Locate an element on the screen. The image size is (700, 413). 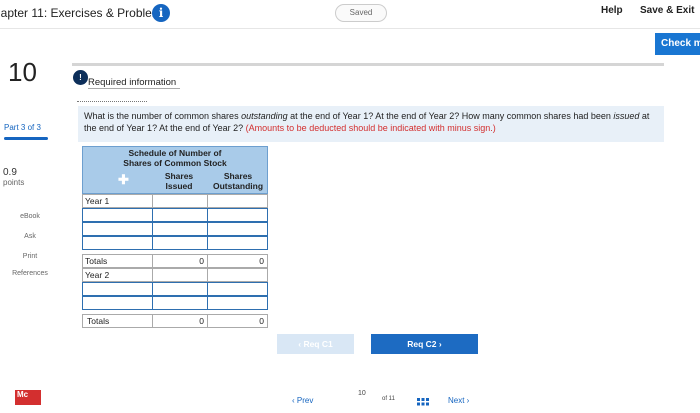
required-info-underline is located at coordinates (134, 88).